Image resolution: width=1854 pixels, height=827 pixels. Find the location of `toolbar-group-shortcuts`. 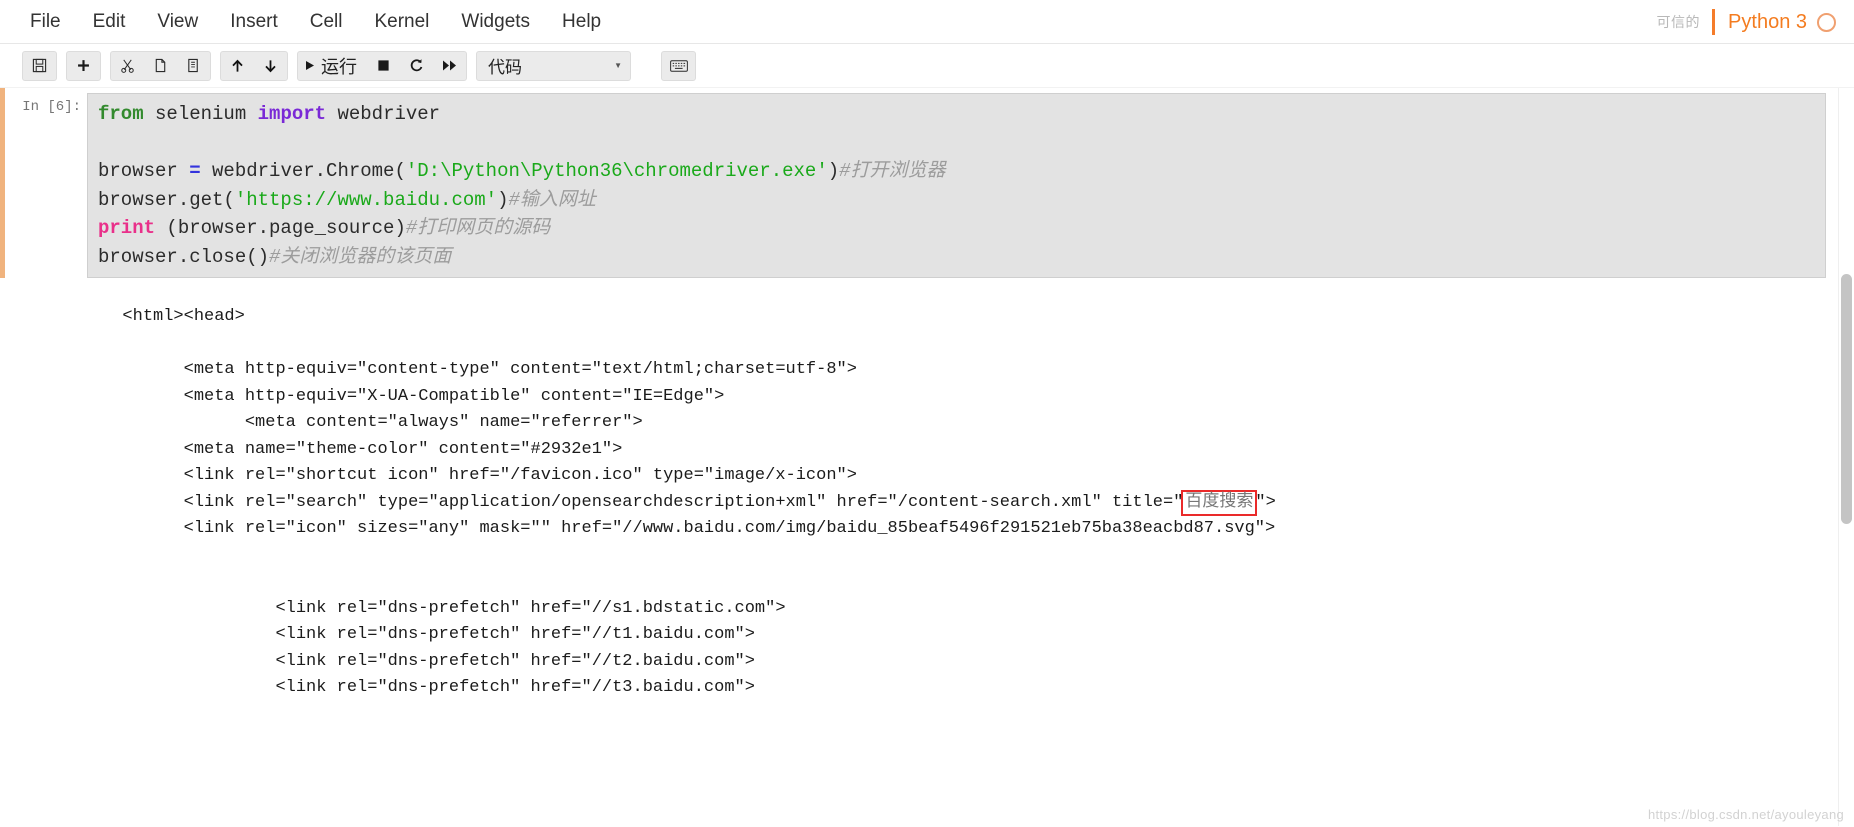

toolbar-group-shortcuts is located at coordinates (678, 65).